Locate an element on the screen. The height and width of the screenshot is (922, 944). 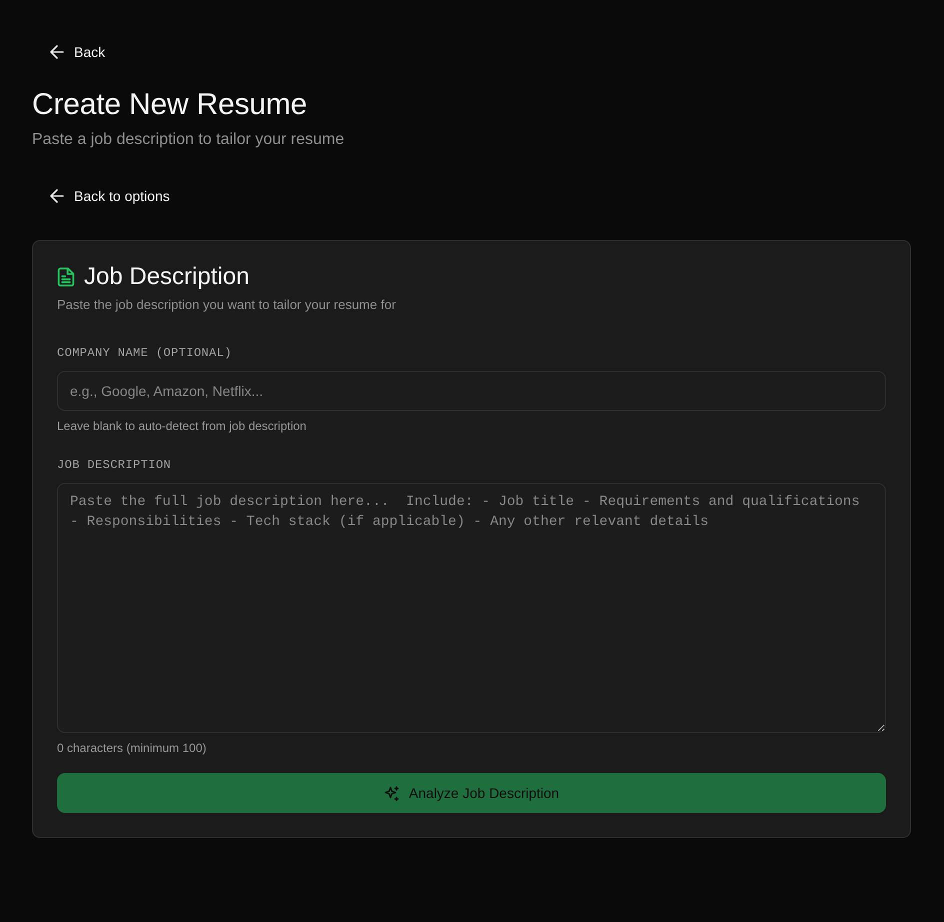
document-icon is located at coordinates (66, 277).